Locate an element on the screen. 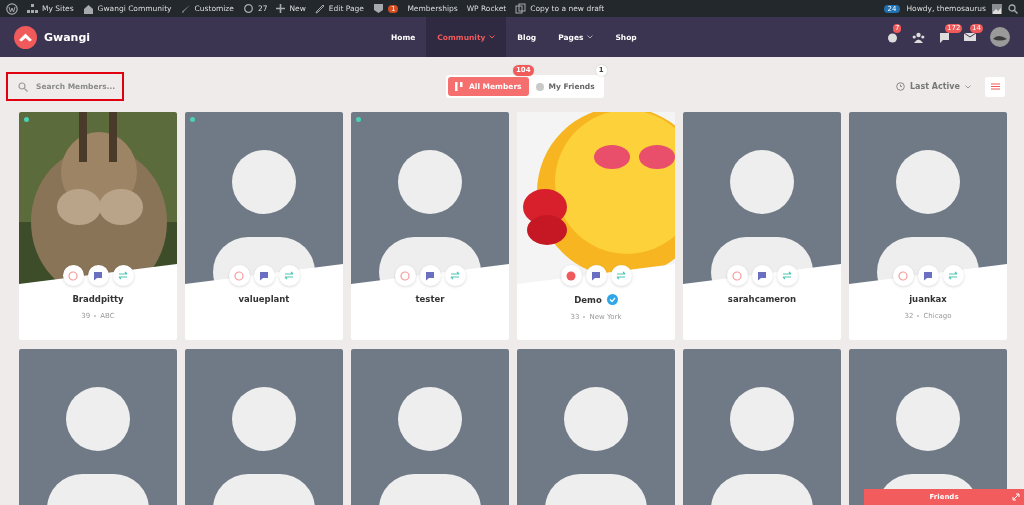 This screenshot has height=505, width=1024. avatar-icon is located at coordinates (997, 8).